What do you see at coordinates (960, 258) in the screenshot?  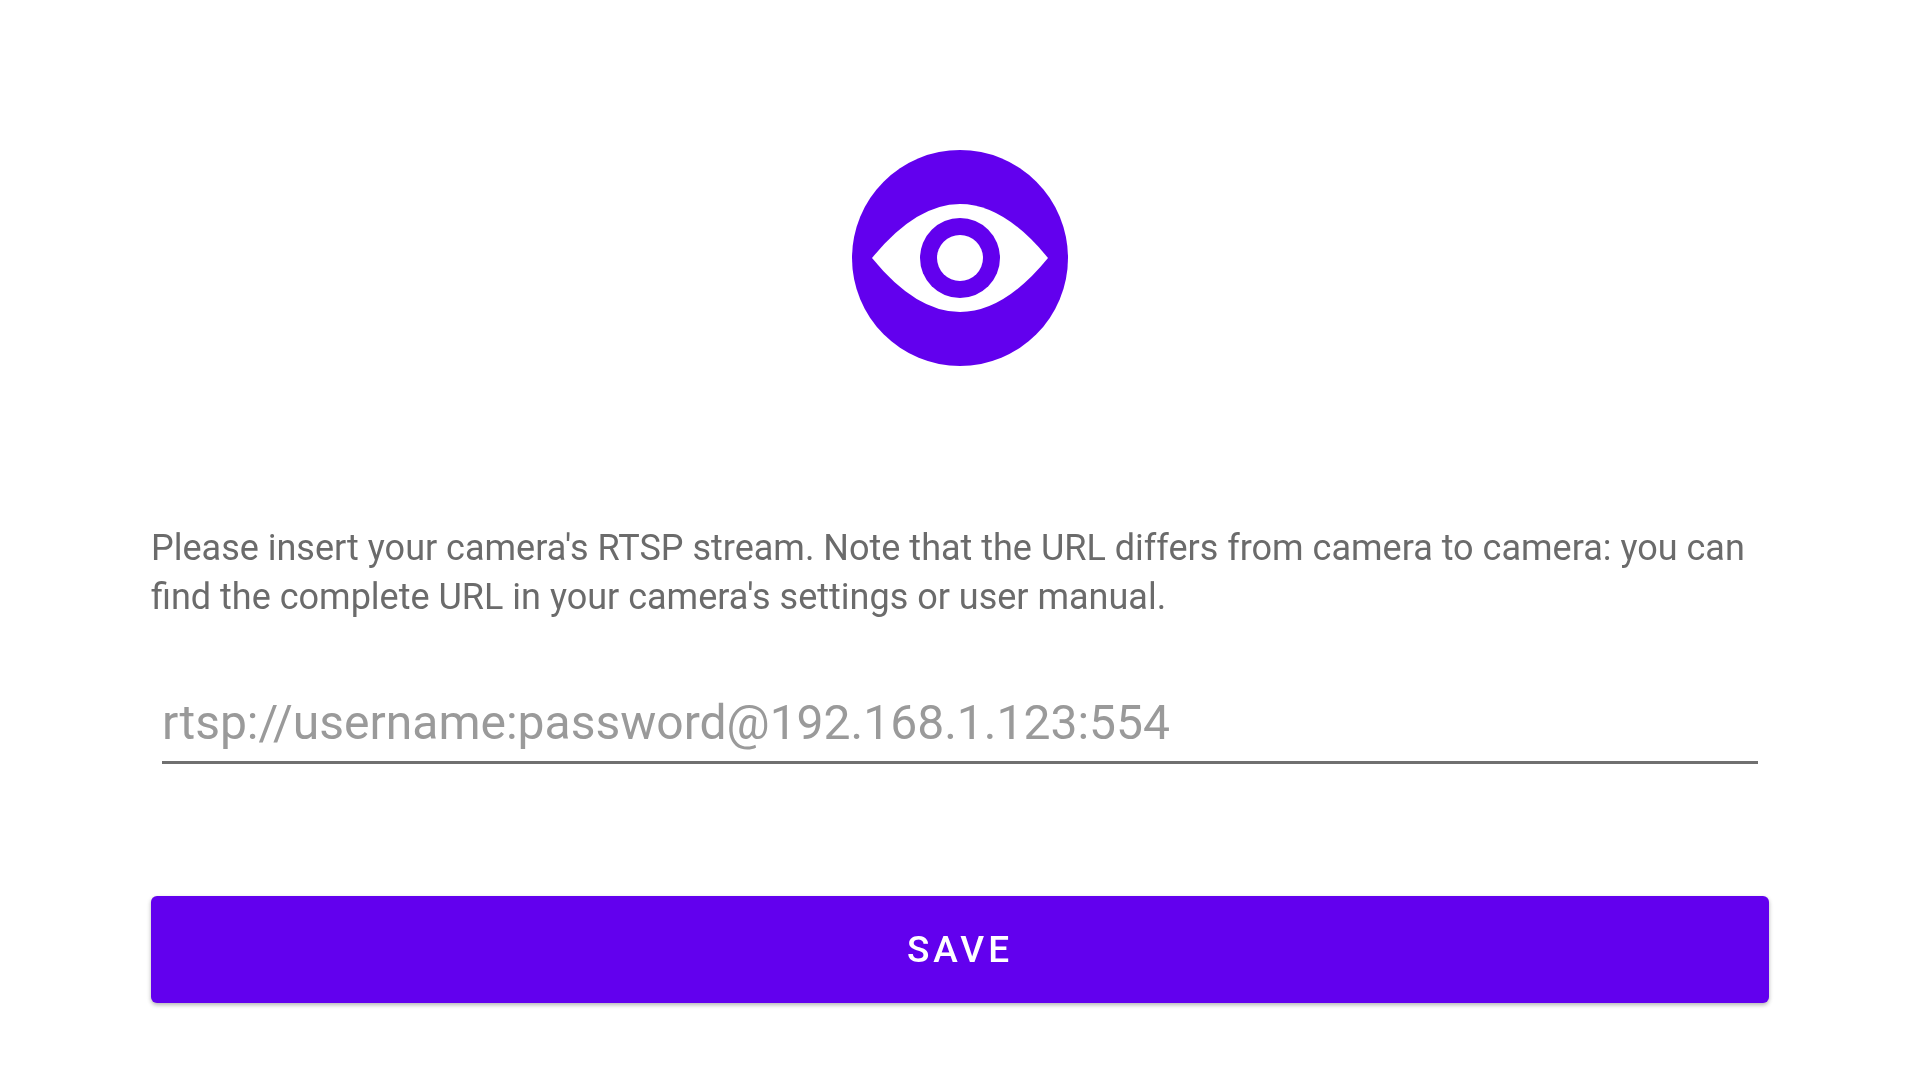 I see `eye-icon` at bounding box center [960, 258].